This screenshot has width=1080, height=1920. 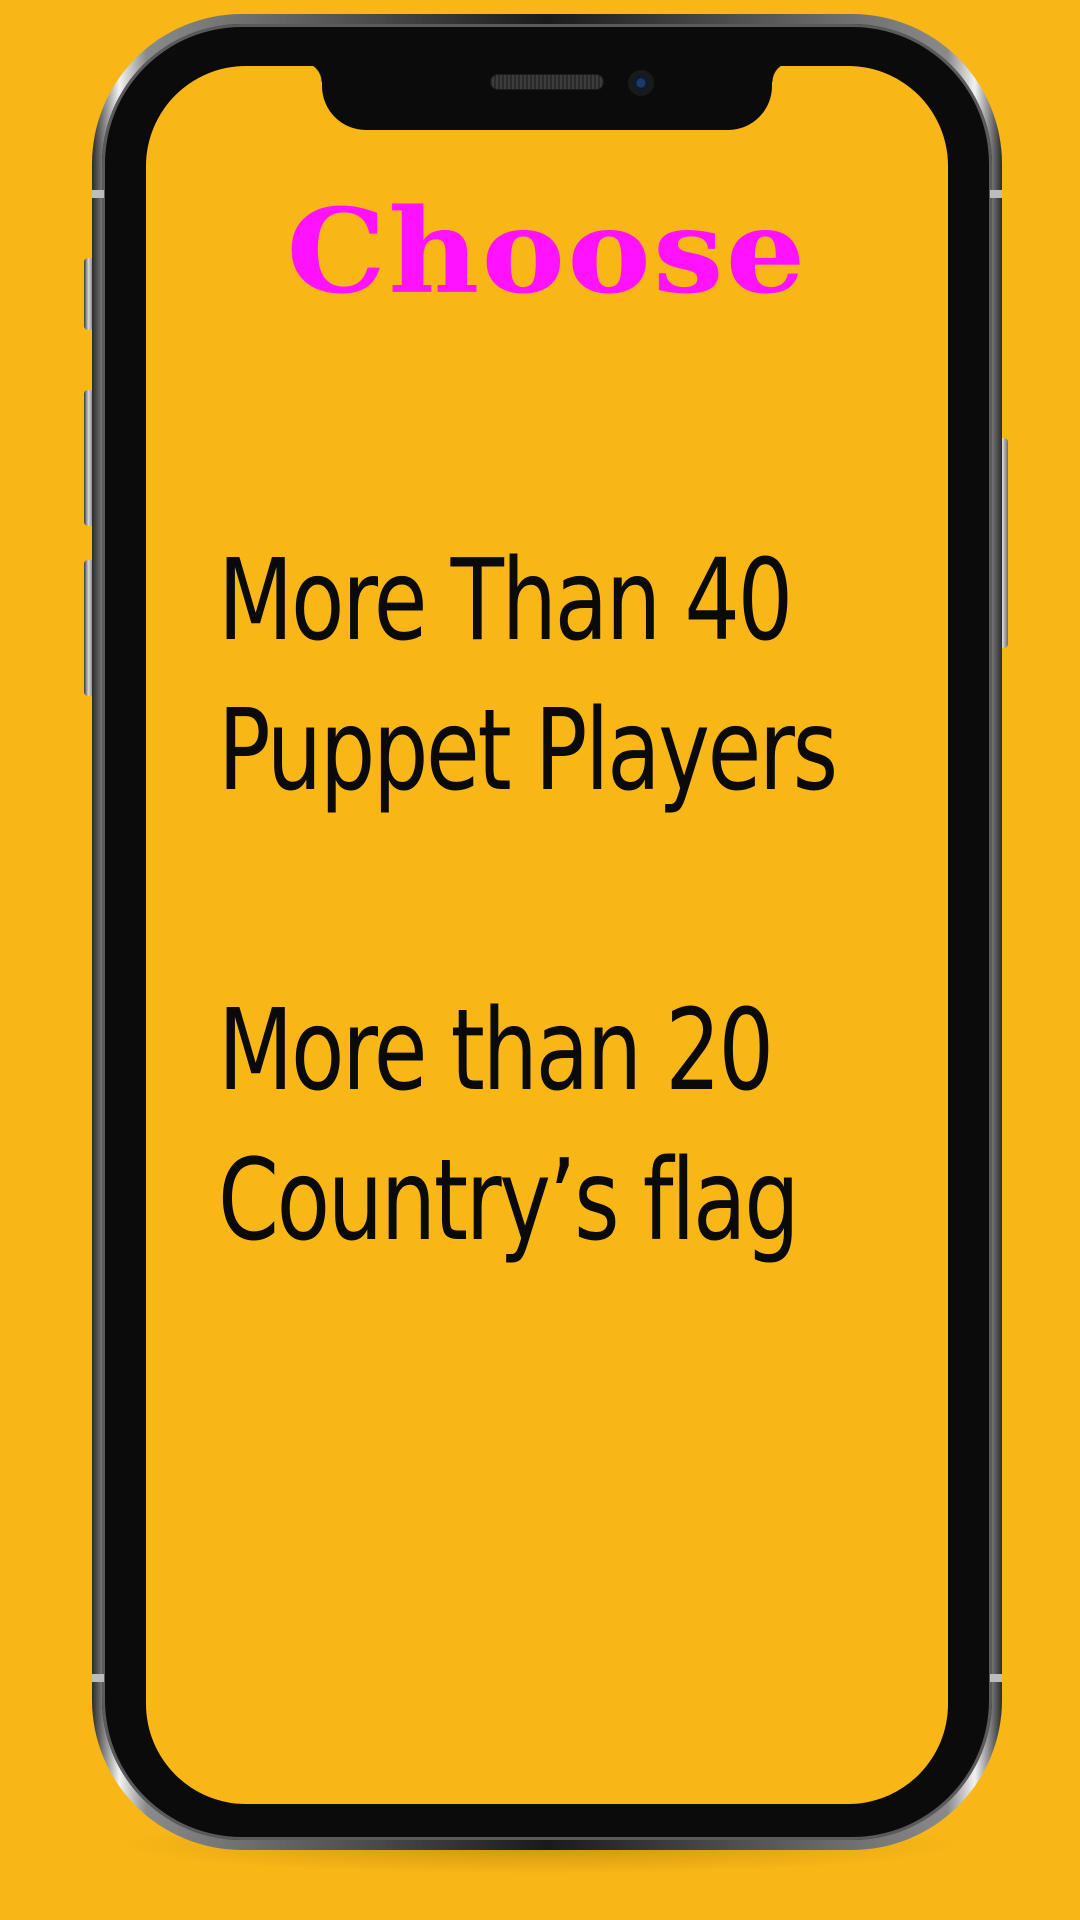 What do you see at coordinates (547, 98) in the screenshot?
I see `notch` at bounding box center [547, 98].